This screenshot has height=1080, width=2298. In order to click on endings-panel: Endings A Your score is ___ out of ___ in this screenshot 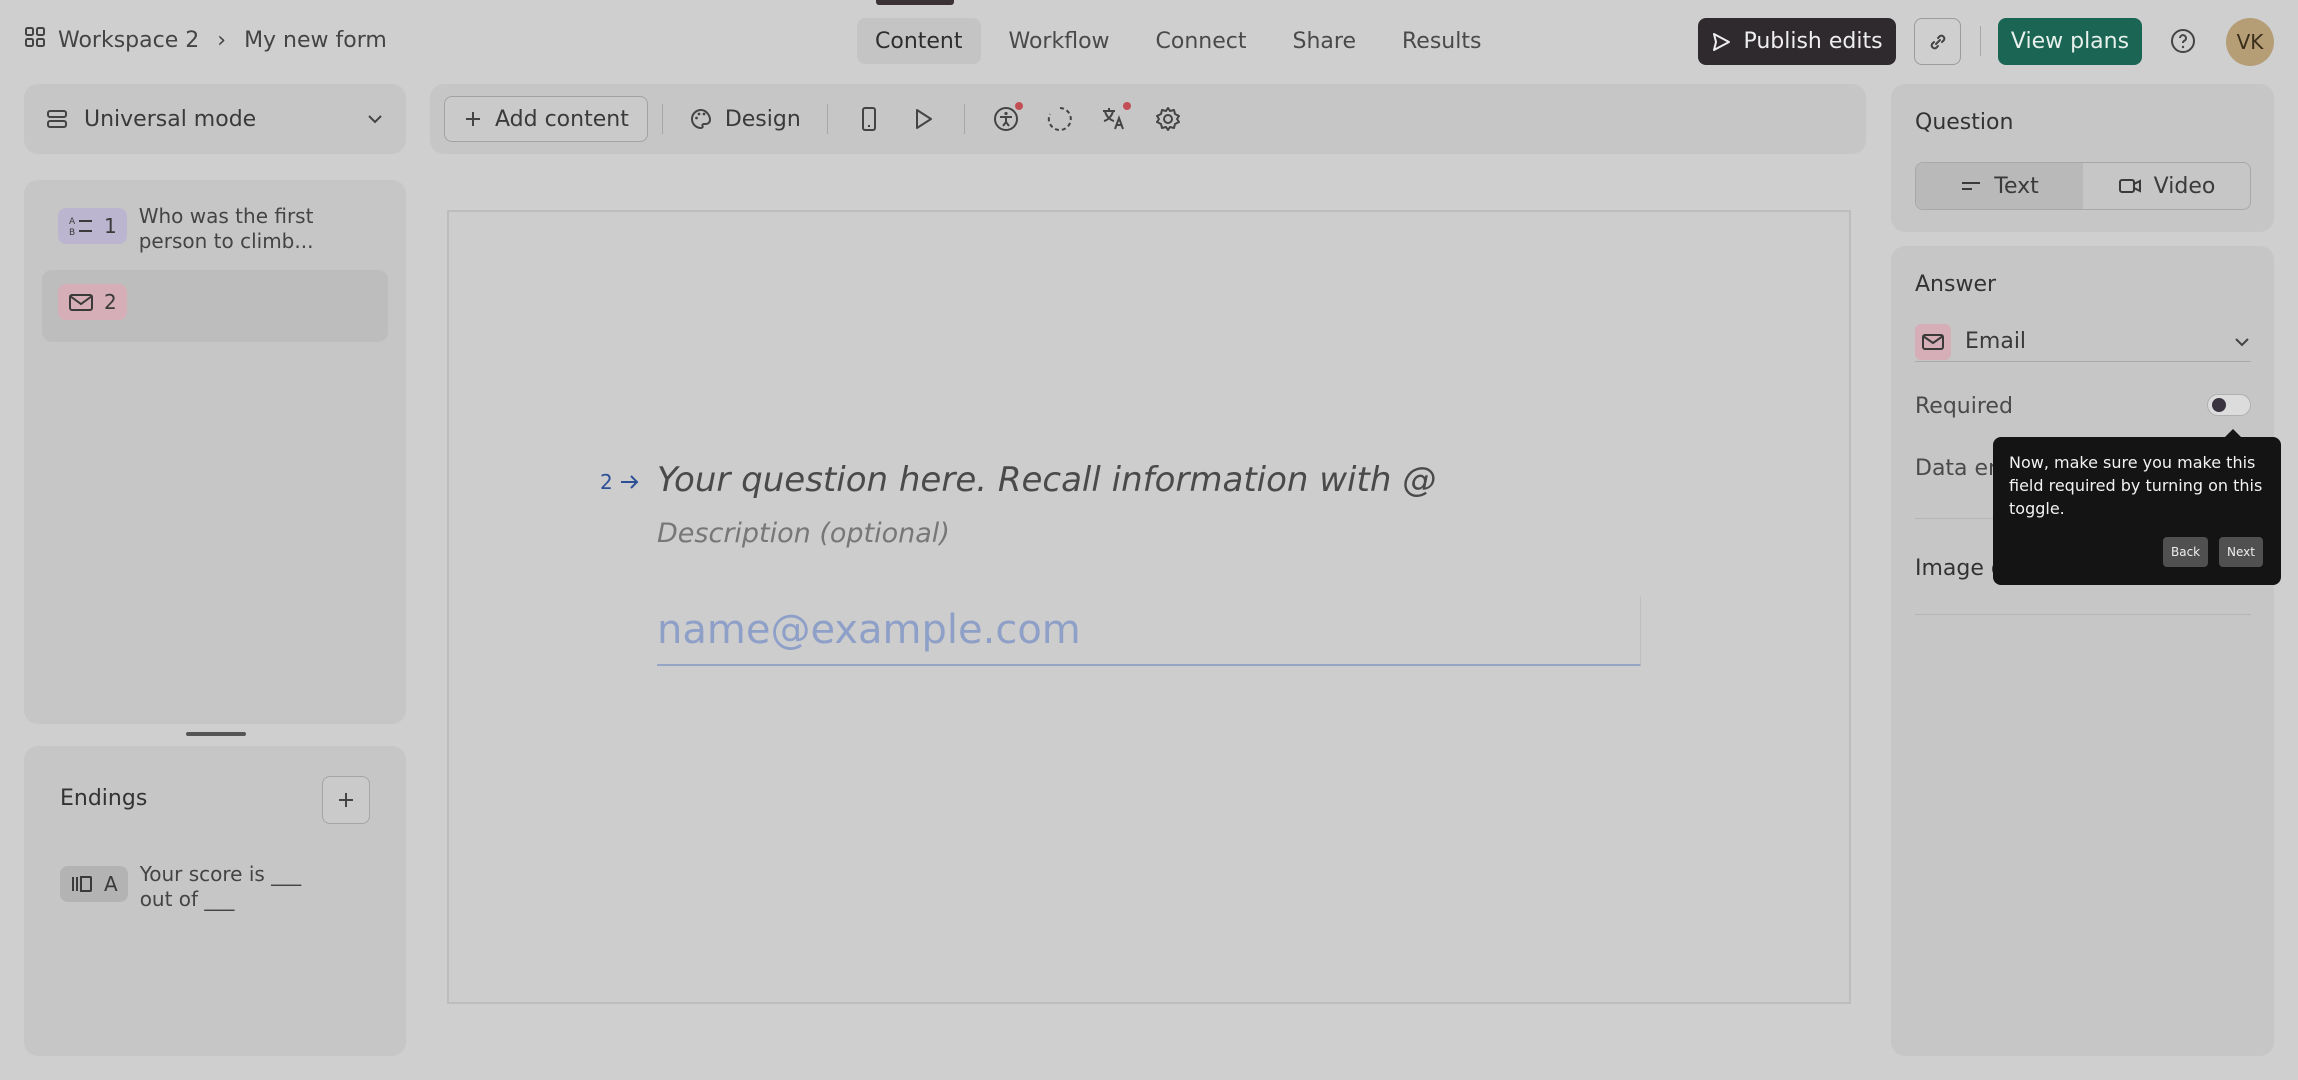, I will do `click(215, 901)`.